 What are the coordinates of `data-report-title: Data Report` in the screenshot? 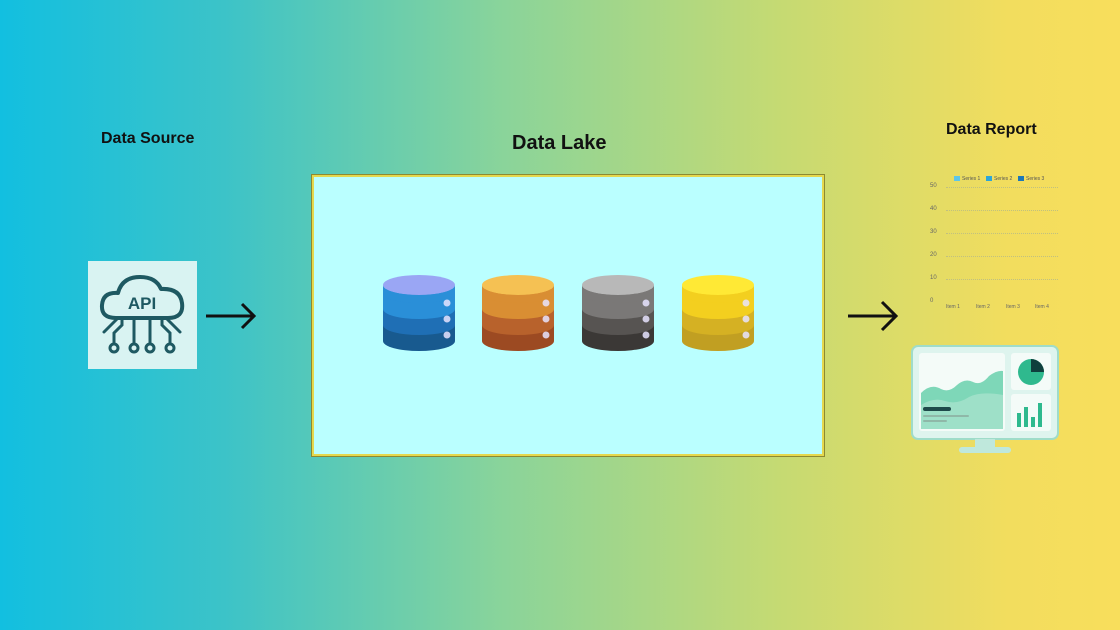 It's located at (991, 129).